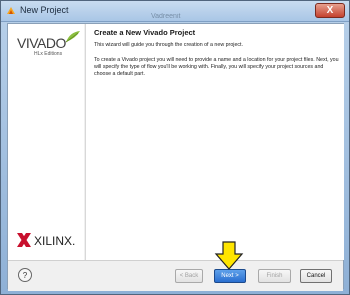 The width and height of the screenshot is (350, 295). Describe the element at coordinates (216, 12) in the screenshot. I see `background-tabs: Vadreenit` at that location.